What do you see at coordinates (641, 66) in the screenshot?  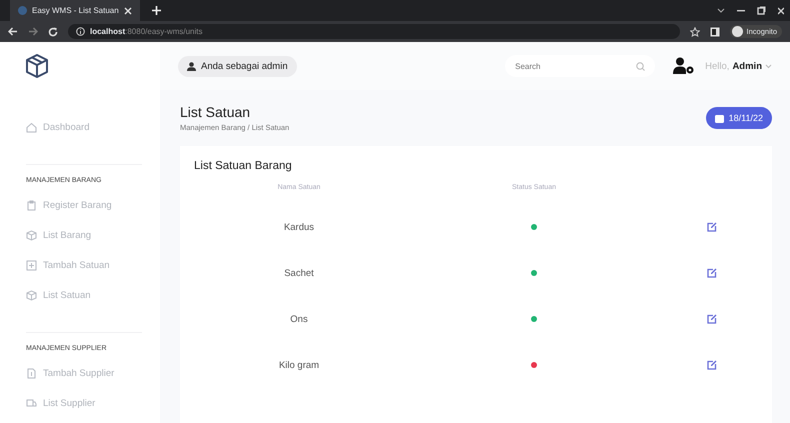 I see `search-icon` at bounding box center [641, 66].